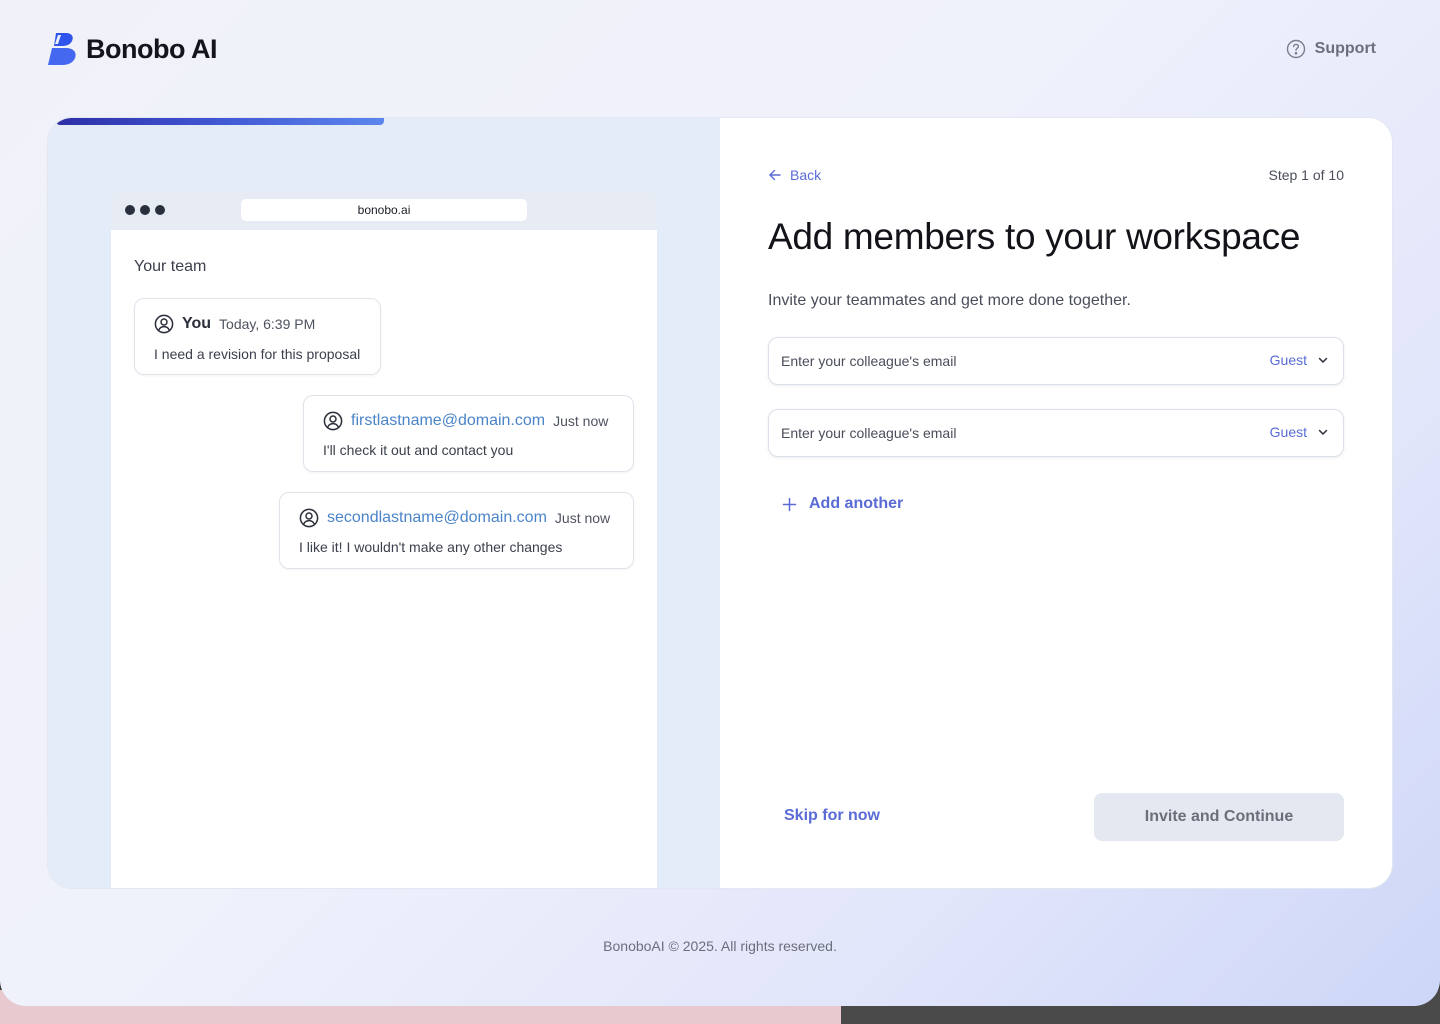 The width and height of the screenshot is (1440, 1024). I want to click on brand-logo: Bonobo AI, so click(132, 49).